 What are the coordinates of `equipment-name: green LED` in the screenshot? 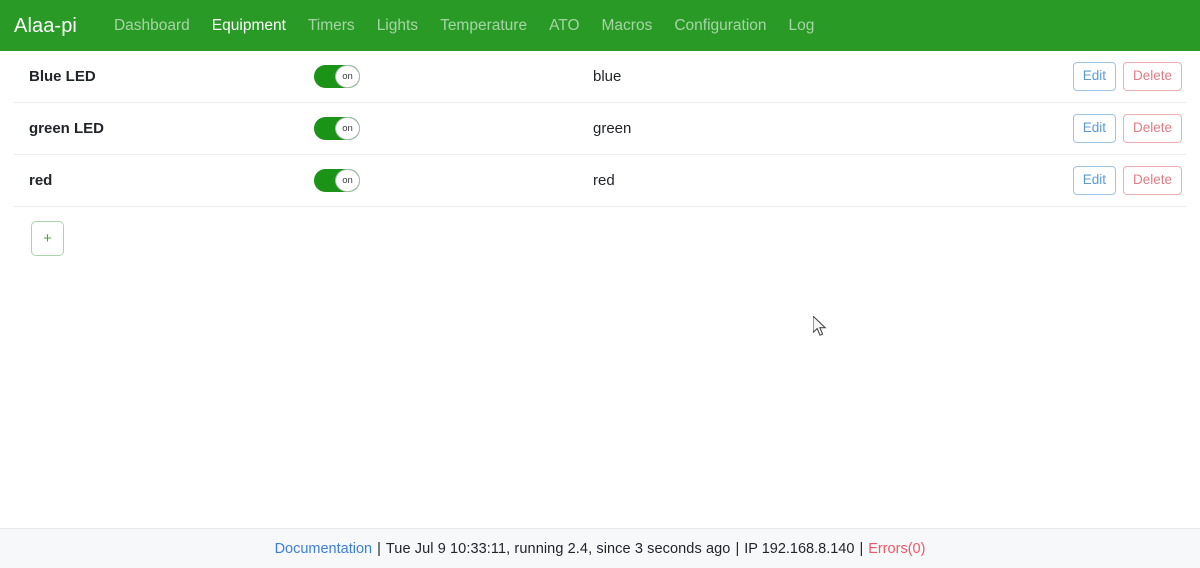 It's located at (67, 128).